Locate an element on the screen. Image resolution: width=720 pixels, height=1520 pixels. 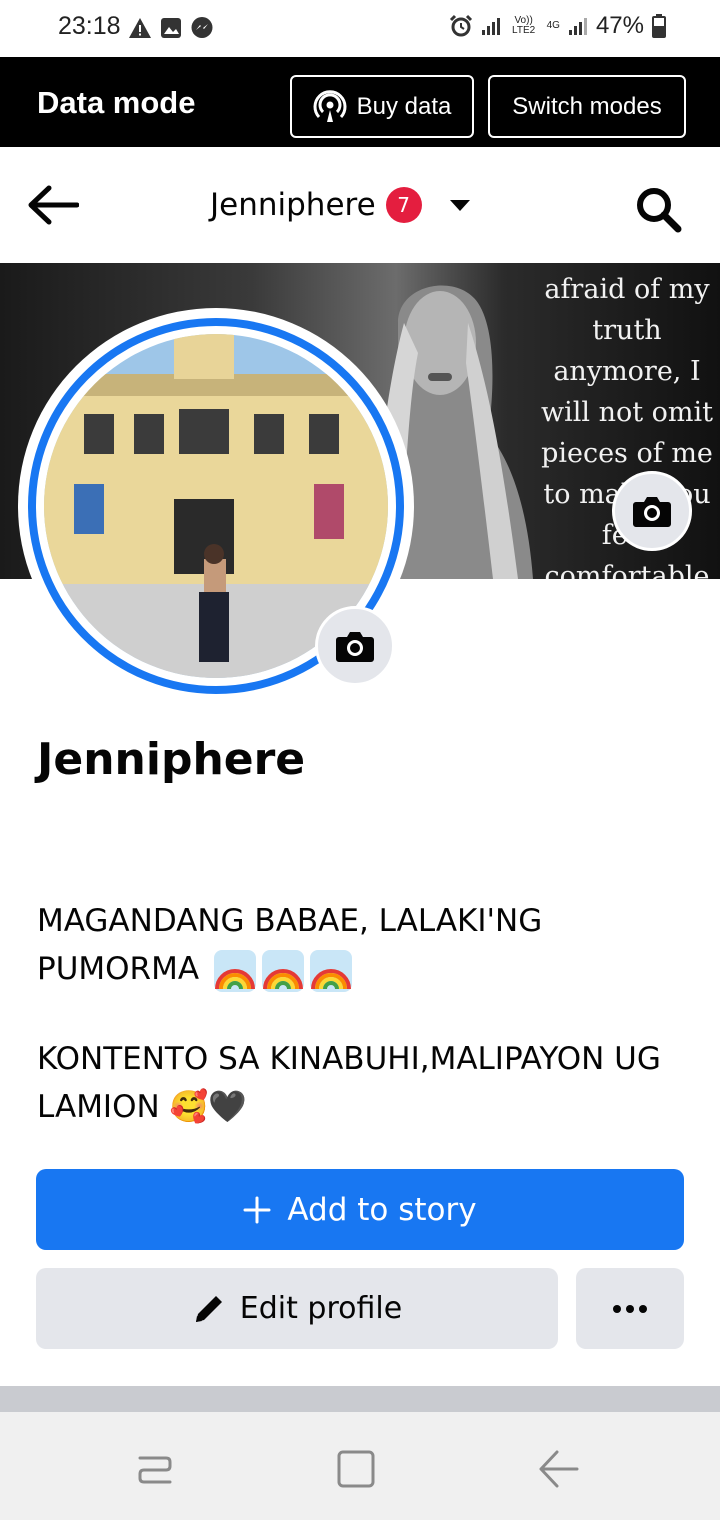
more-options-button is located at coordinates (630, 1308).